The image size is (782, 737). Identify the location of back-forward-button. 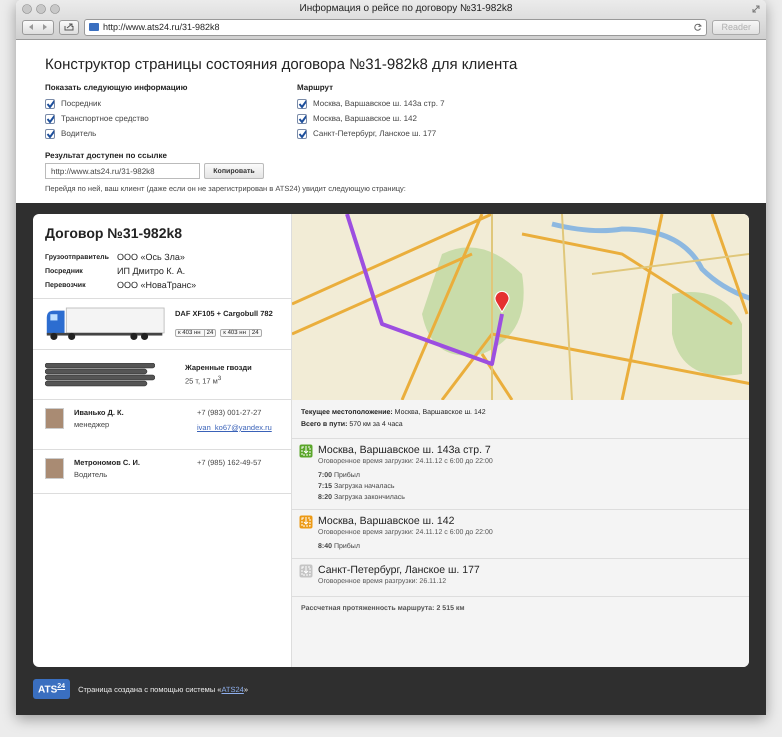
(38, 27).